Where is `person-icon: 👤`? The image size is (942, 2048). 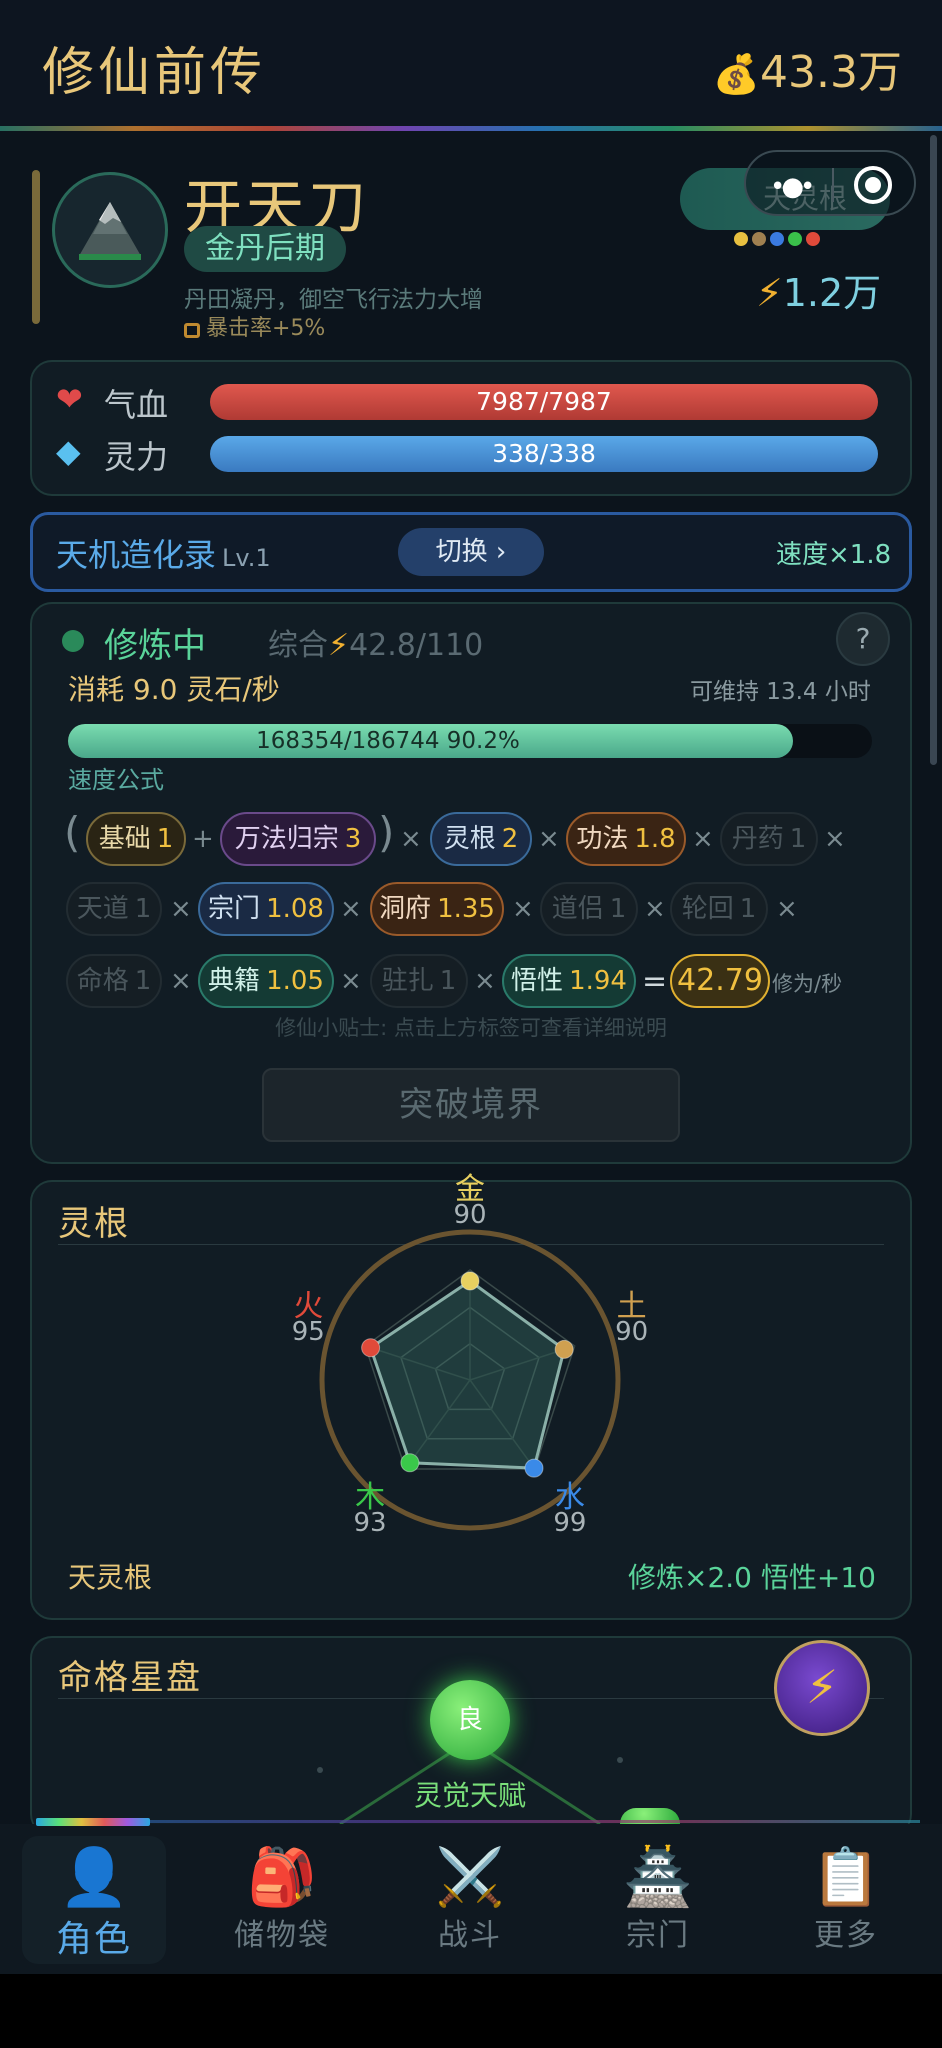 person-icon: 👤 is located at coordinates (94, 1877).